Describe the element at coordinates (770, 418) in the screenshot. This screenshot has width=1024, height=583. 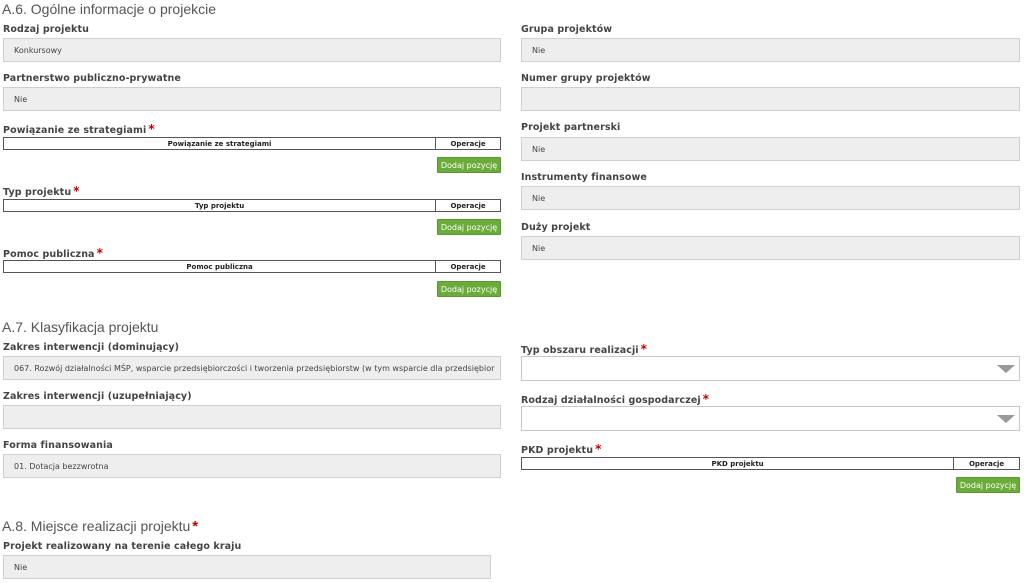
I see `rodzaj-dzialalnosci-select` at that location.